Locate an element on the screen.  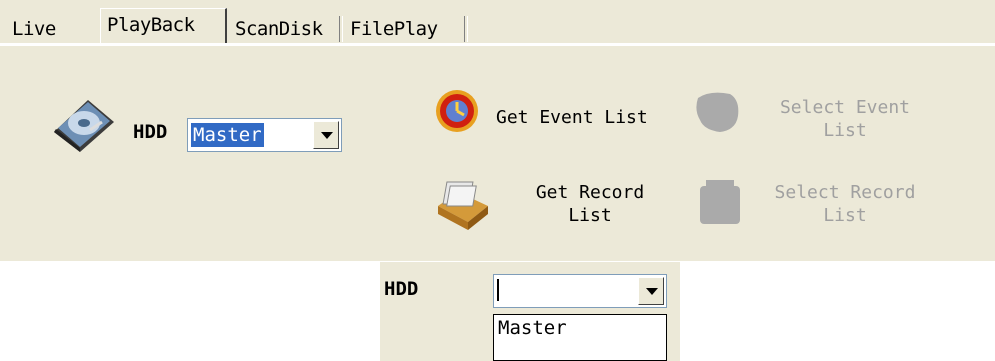
get-record-list-button: Get Record List is located at coordinates (590, 204).